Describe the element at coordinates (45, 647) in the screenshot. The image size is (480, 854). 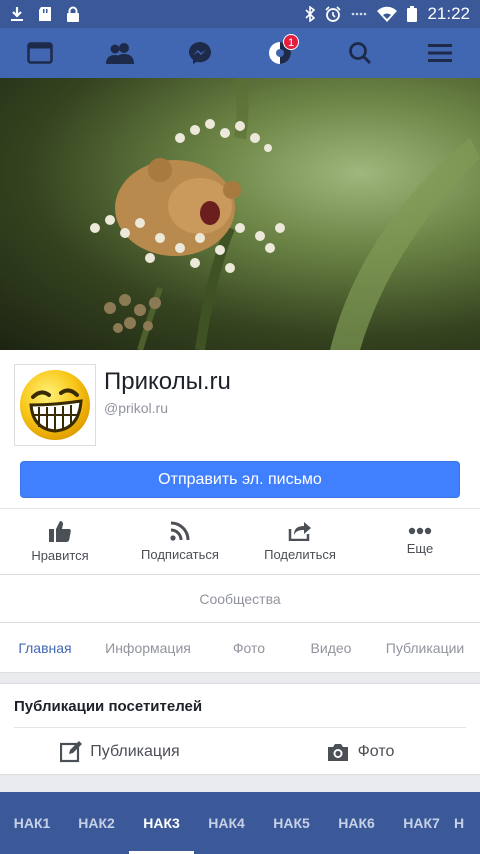
I see `tab-home: Главная` at that location.